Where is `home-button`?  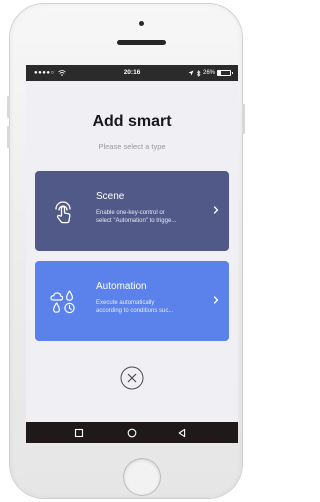 home-button is located at coordinates (142, 477).